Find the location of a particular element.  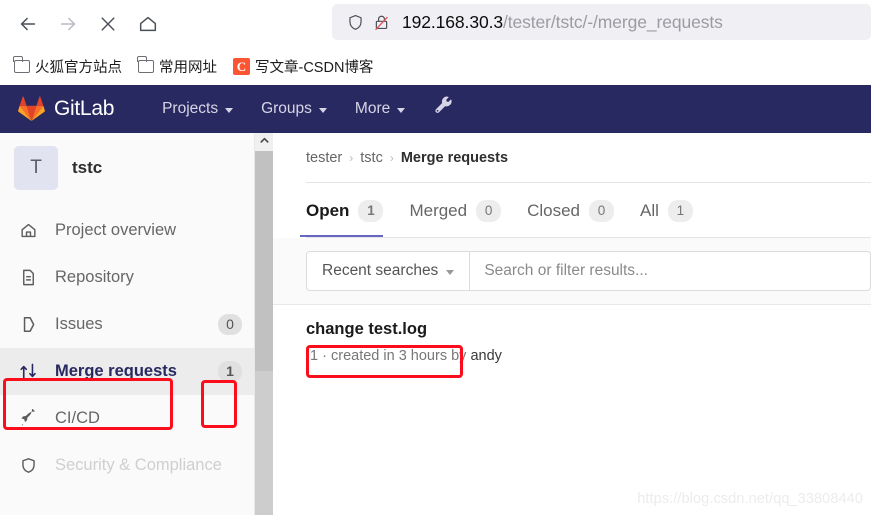

recent-searches-dropdown: Recent searches is located at coordinates (389, 271).